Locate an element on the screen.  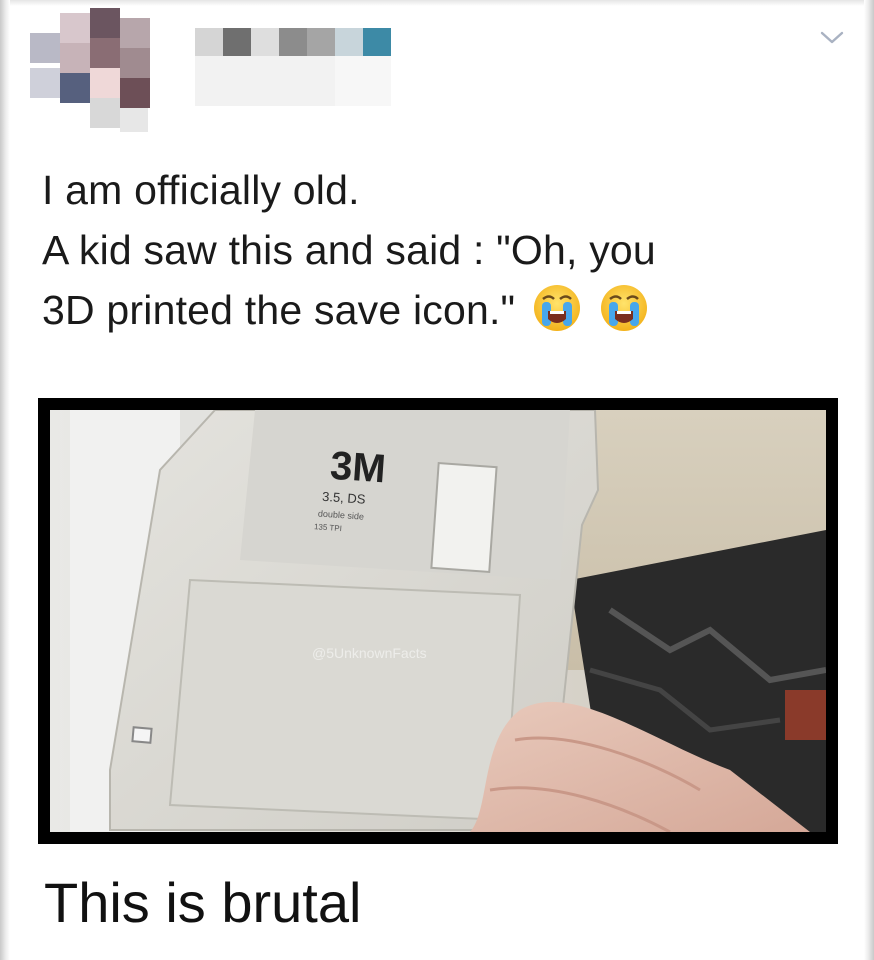
post-menu-button is located at coordinates (832, 40).